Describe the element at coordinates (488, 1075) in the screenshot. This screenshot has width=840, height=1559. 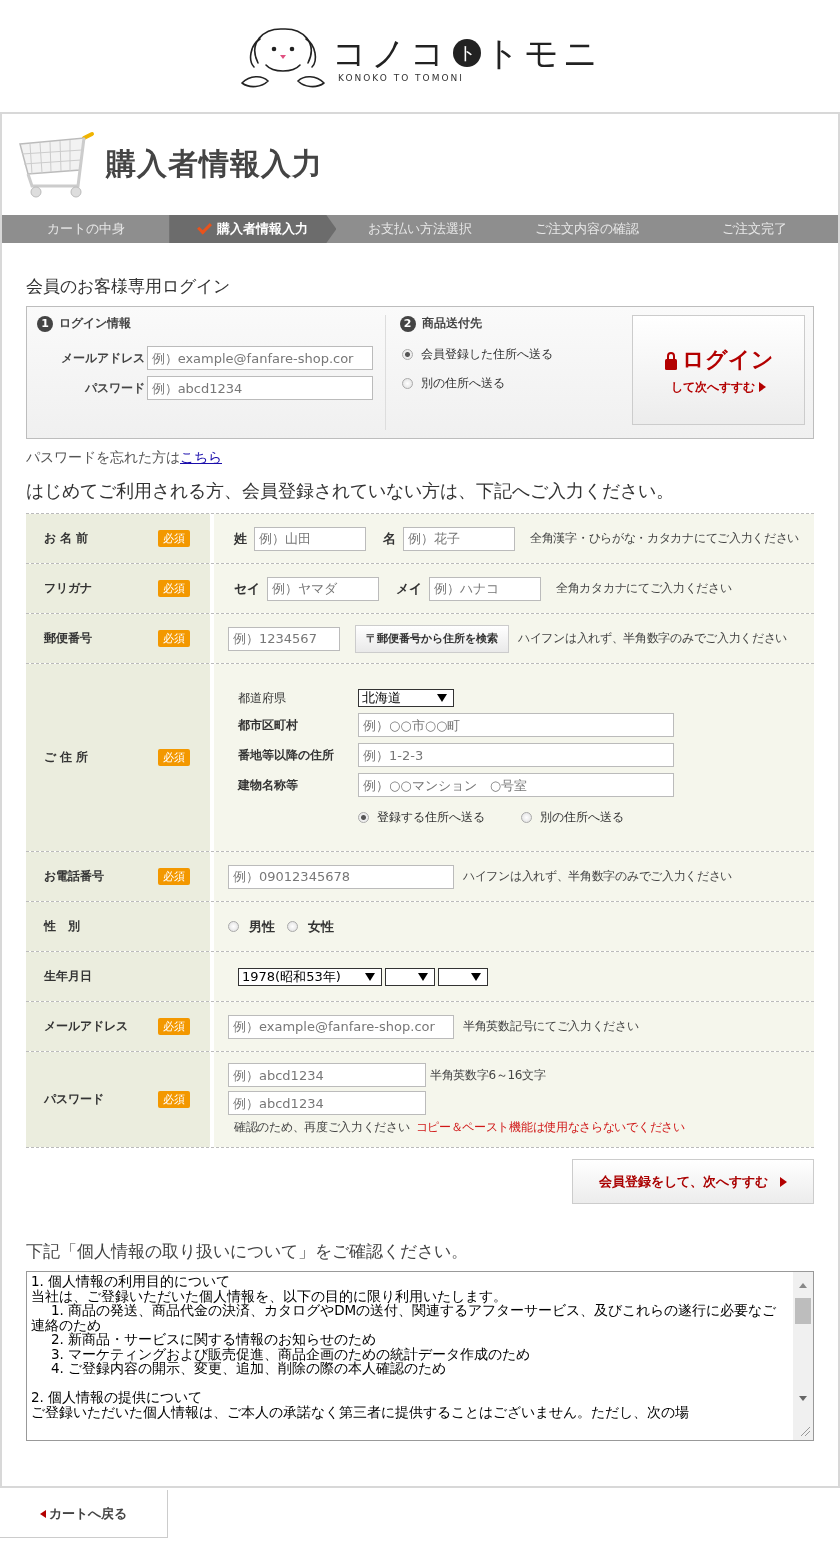
I see `hint-text: 半角英数字6～16文字` at that location.